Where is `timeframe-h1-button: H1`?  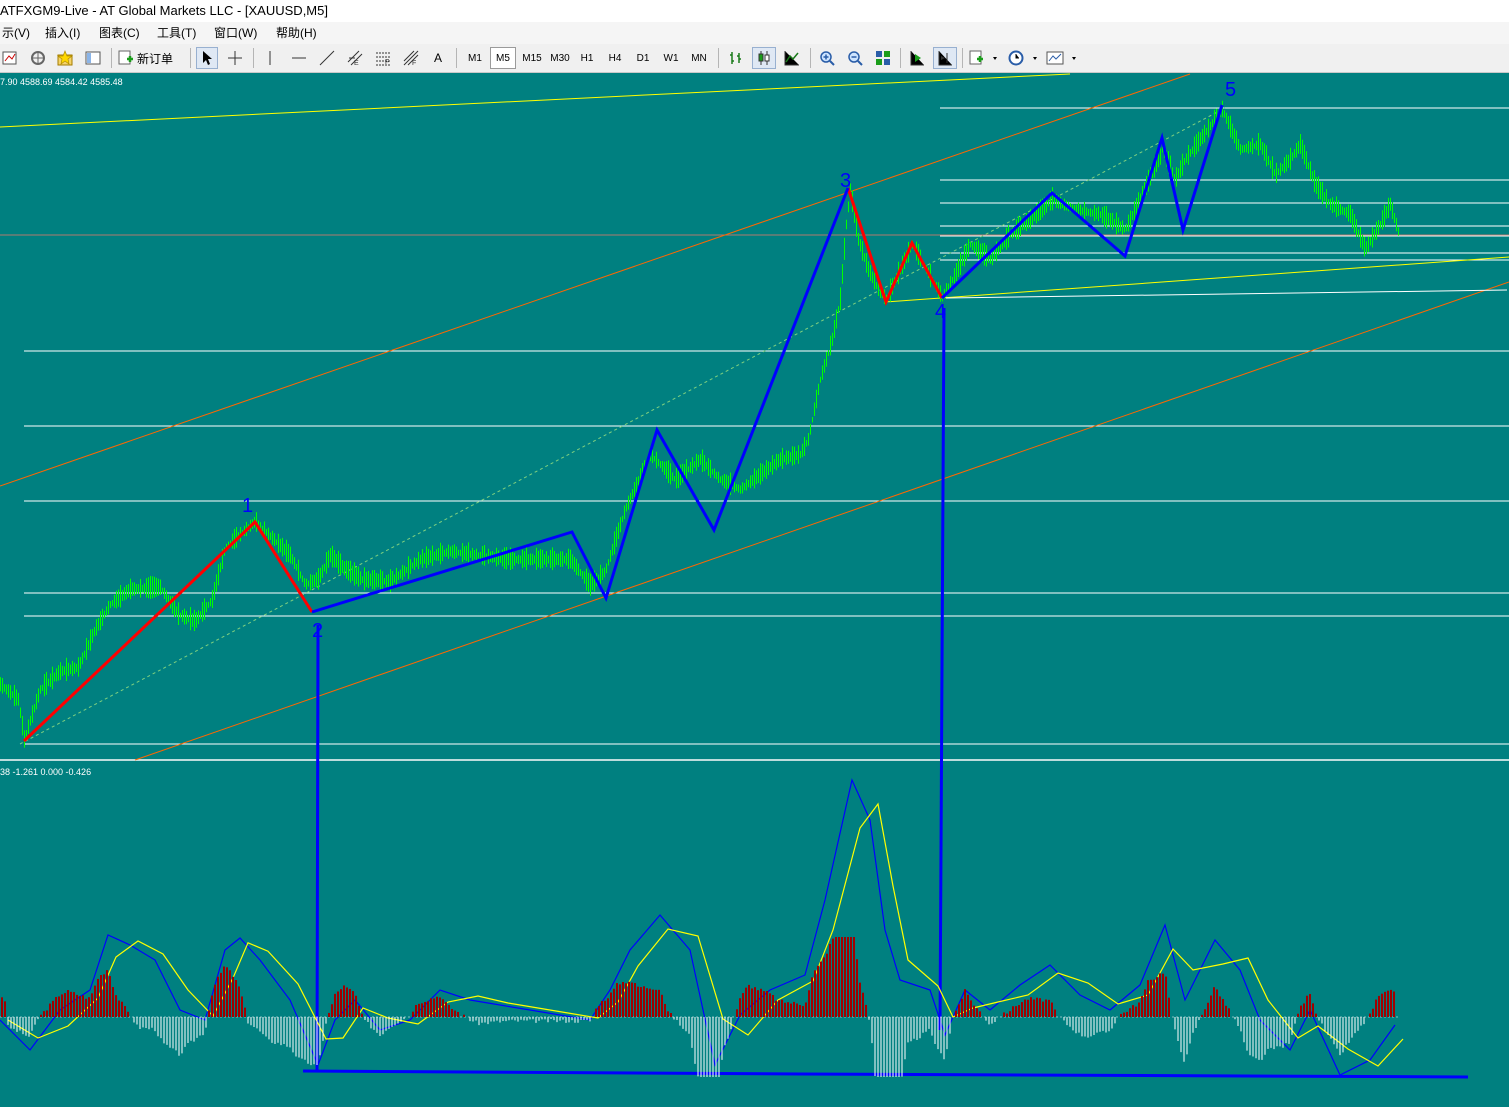 timeframe-h1-button: H1 is located at coordinates (587, 58).